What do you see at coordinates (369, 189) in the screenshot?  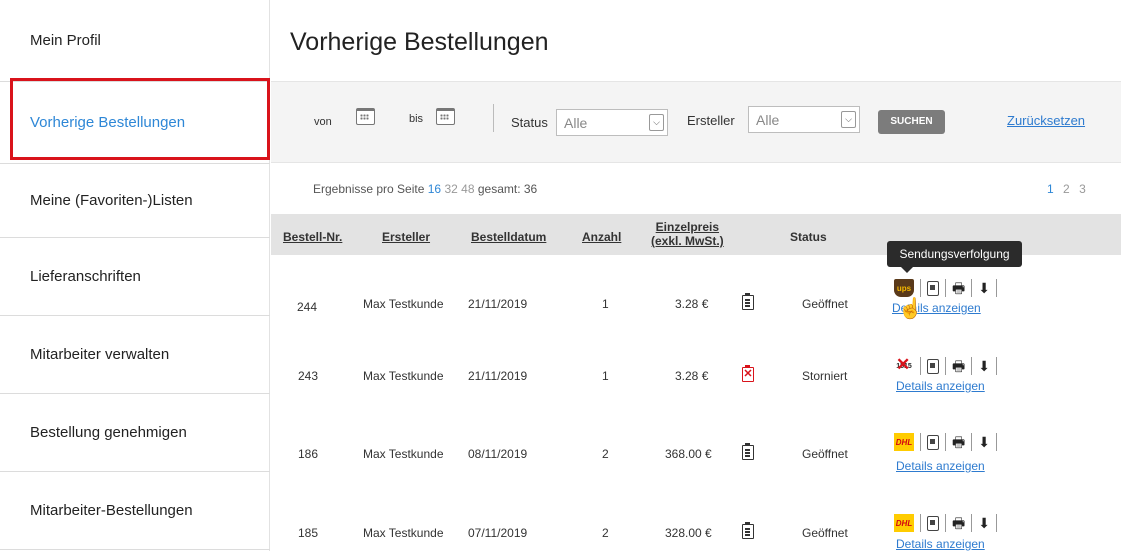 I see `per-page-label: Ergebnisse pro Seite` at bounding box center [369, 189].